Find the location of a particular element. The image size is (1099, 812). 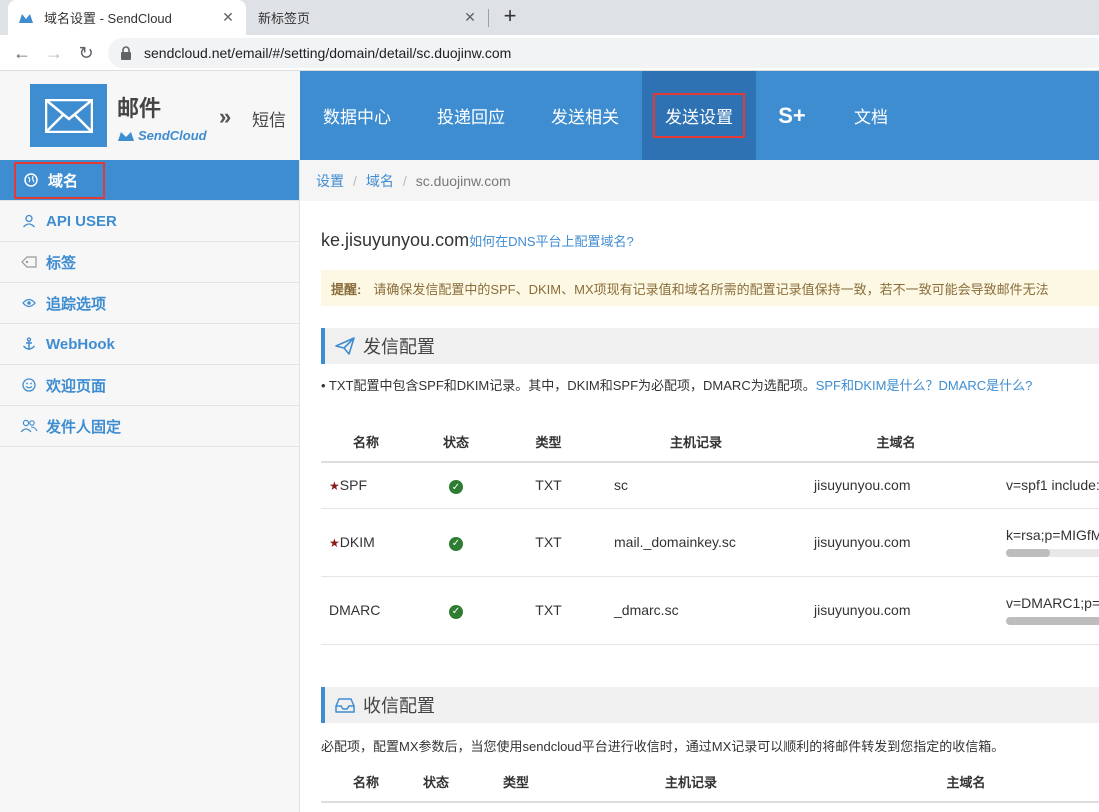

nav-sending: 发送相关 is located at coordinates (585, 115).